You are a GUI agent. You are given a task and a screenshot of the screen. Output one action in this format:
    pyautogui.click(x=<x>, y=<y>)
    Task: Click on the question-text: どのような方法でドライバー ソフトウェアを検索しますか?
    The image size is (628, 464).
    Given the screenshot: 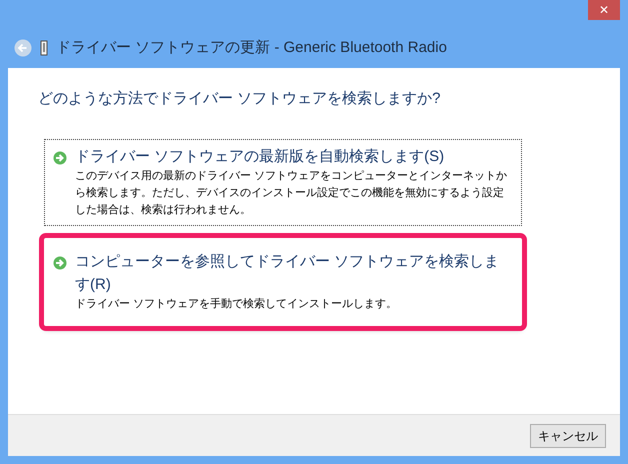 What is the action you would take?
    pyautogui.click(x=240, y=99)
    